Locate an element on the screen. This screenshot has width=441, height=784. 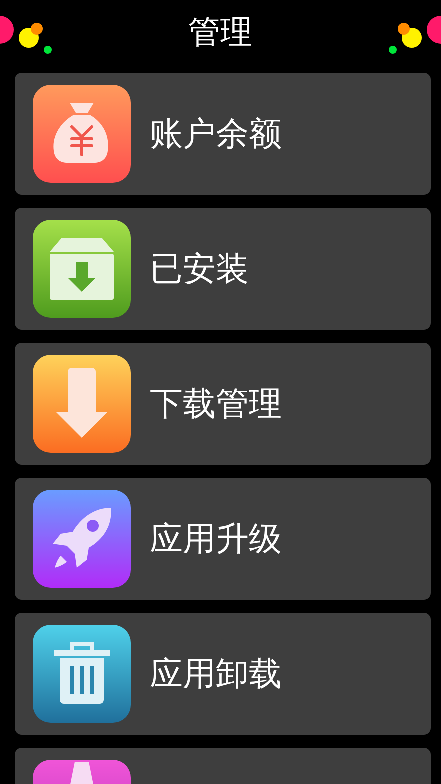
trash-icon is located at coordinates (82, 674).